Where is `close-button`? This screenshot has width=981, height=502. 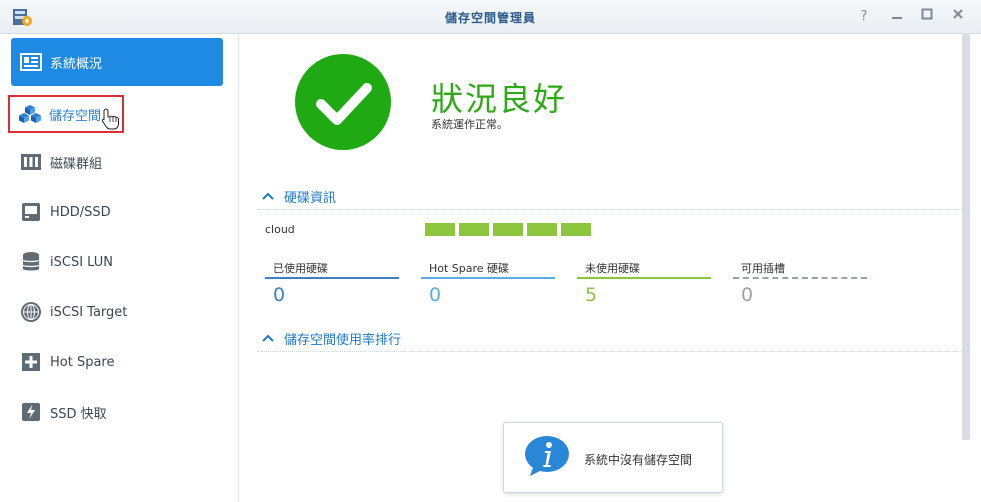
close-button is located at coordinates (958, 16).